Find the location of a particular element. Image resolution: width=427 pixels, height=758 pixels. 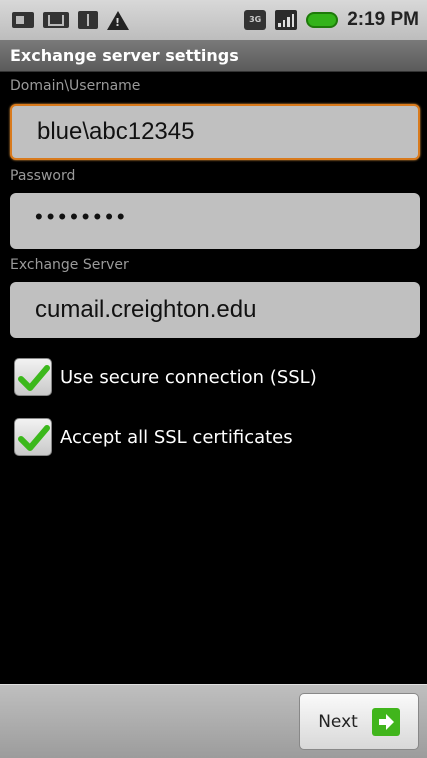

sim-icon is located at coordinates (23, 20).